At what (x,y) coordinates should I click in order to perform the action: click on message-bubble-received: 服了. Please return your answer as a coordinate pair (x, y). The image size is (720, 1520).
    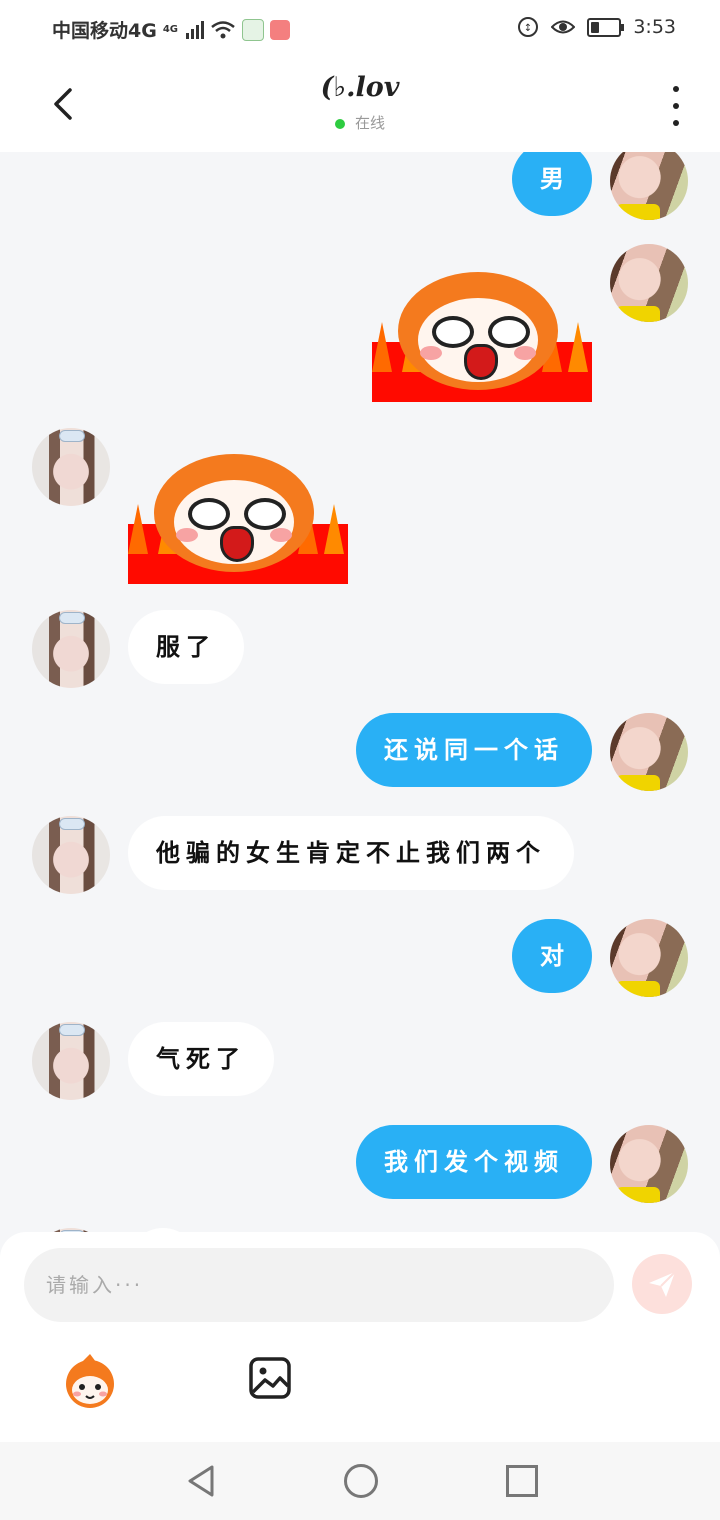
    Looking at the image, I should click on (186, 647).